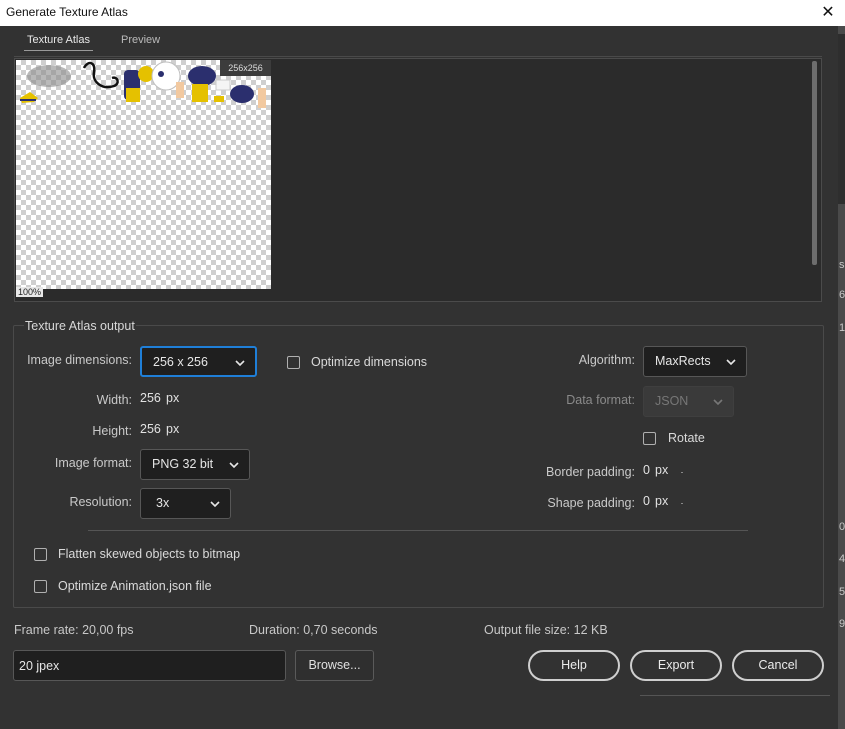 This screenshot has width=845, height=729. What do you see at coordinates (150, 398) in the screenshot?
I see `width-value: 256` at bounding box center [150, 398].